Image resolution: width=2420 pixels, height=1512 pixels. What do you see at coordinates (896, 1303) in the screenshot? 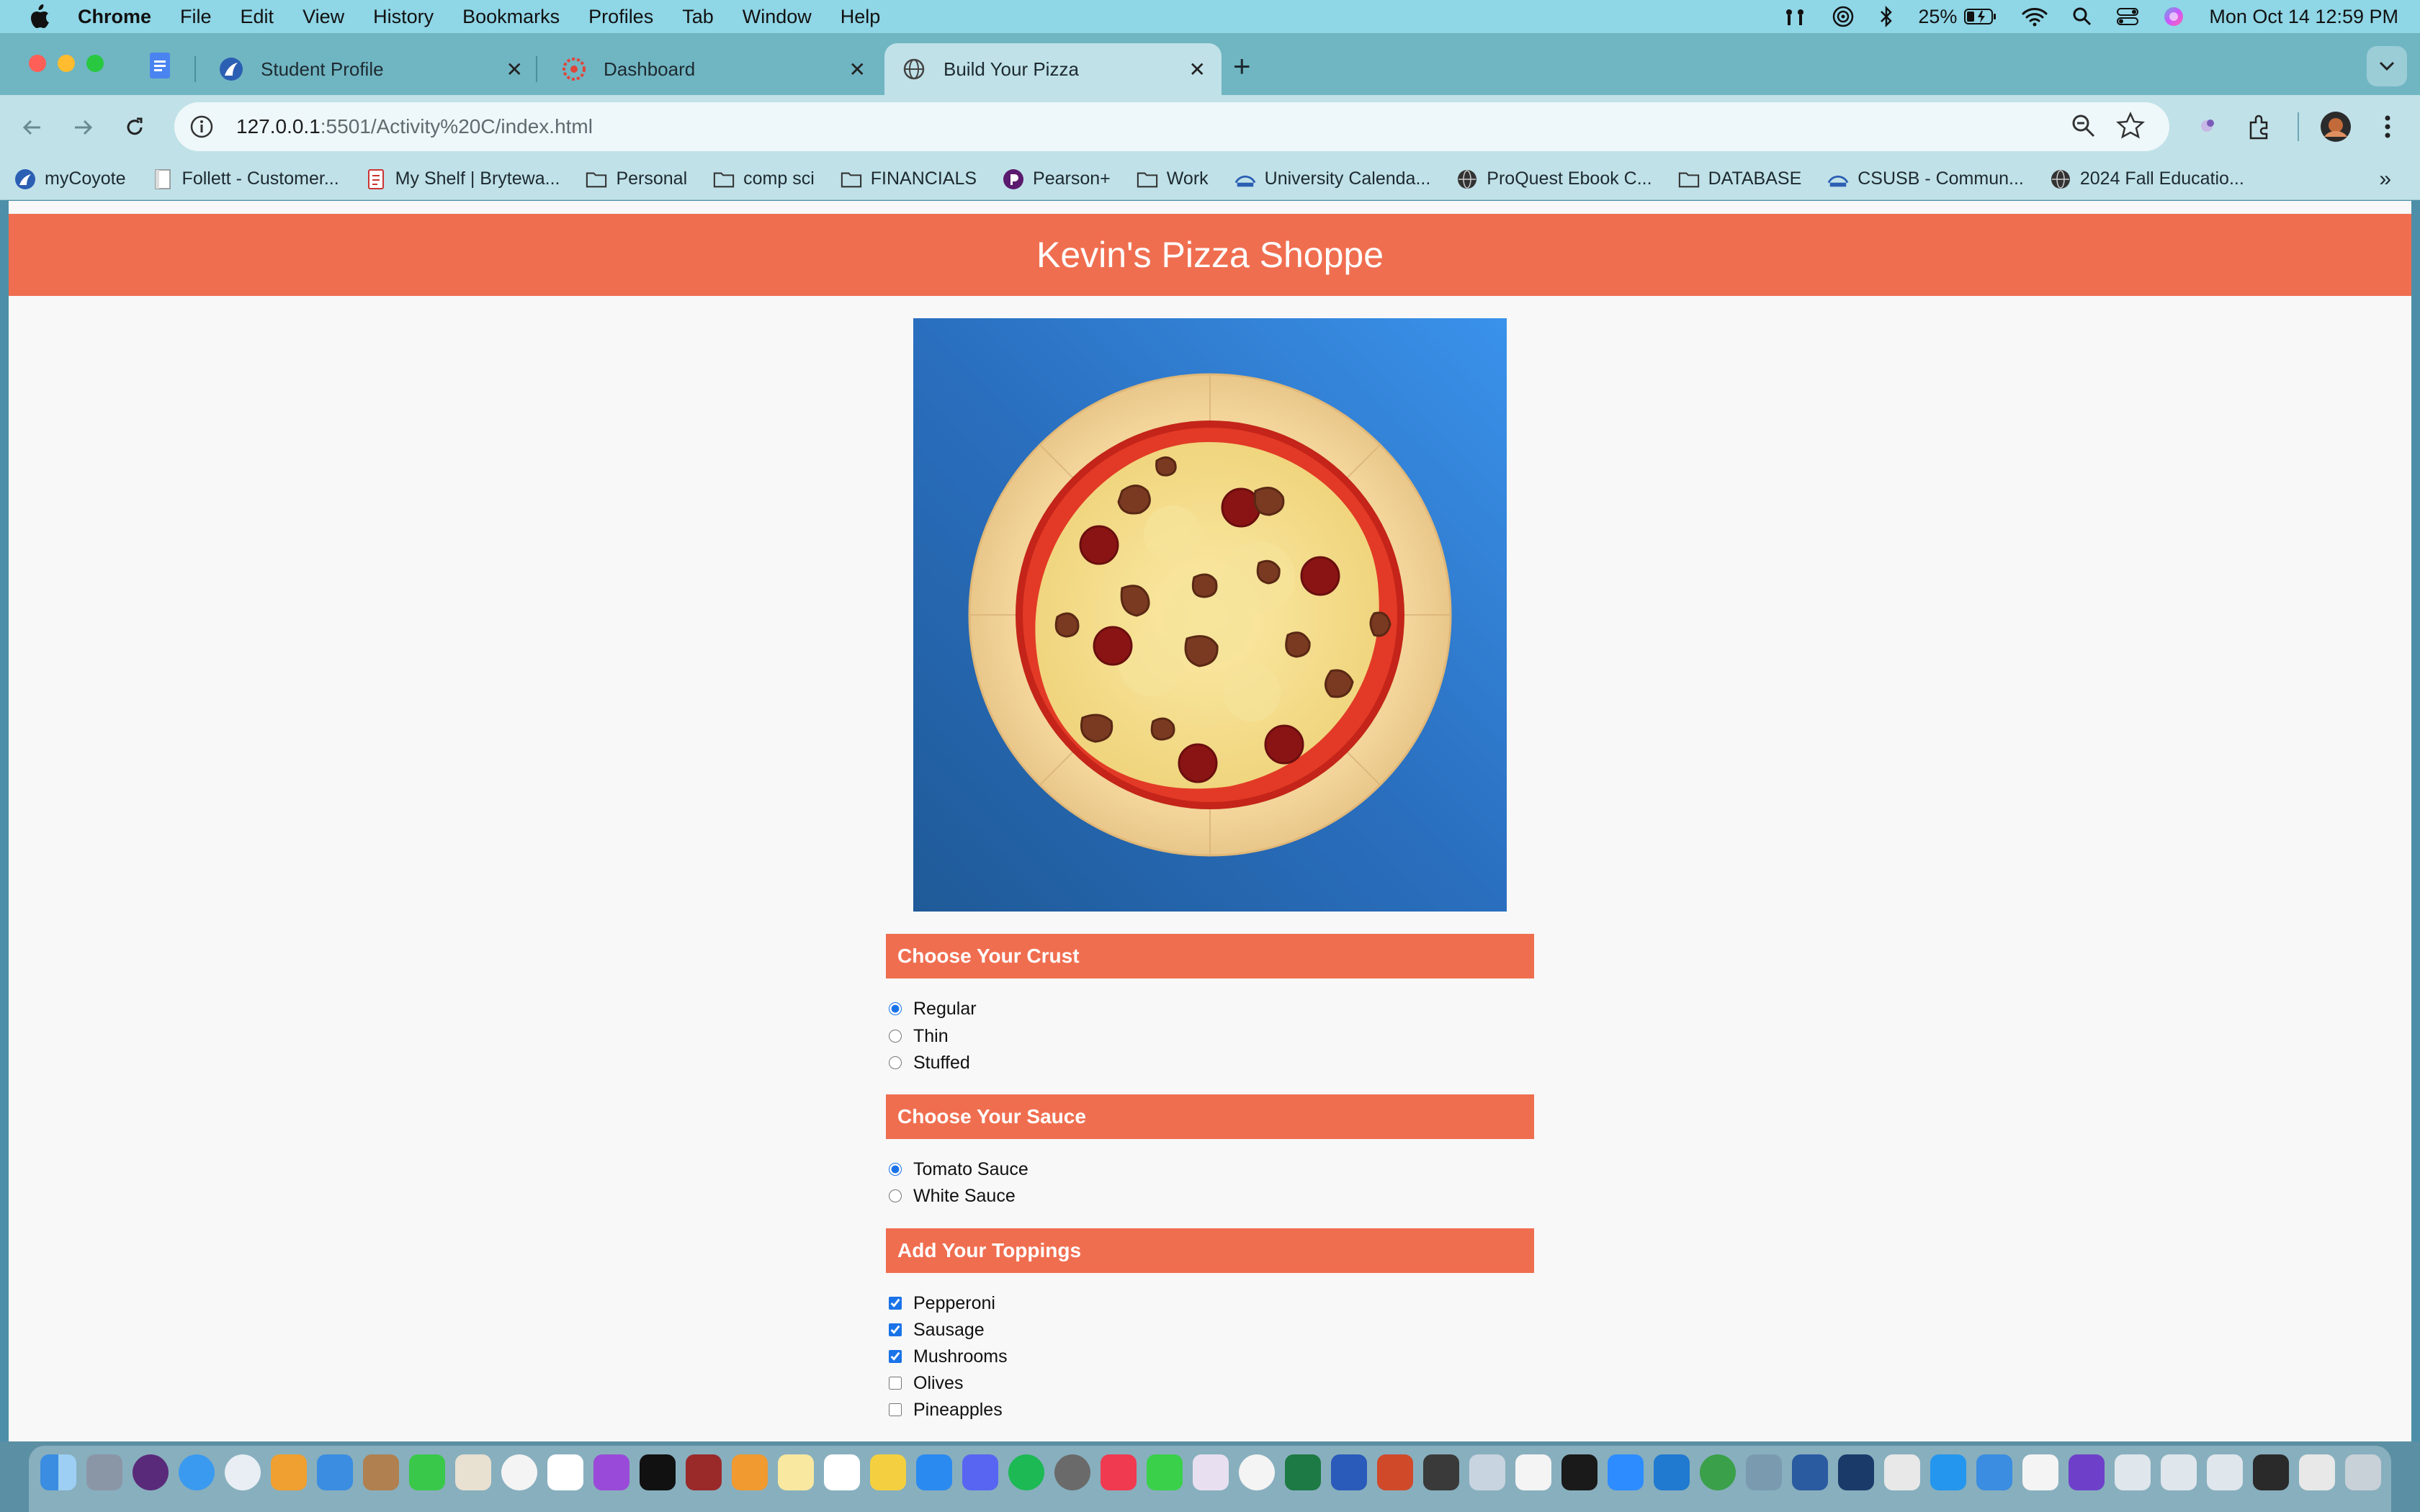
I see `topping-checkbox-pepperoni` at bounding box center [896, 1303].